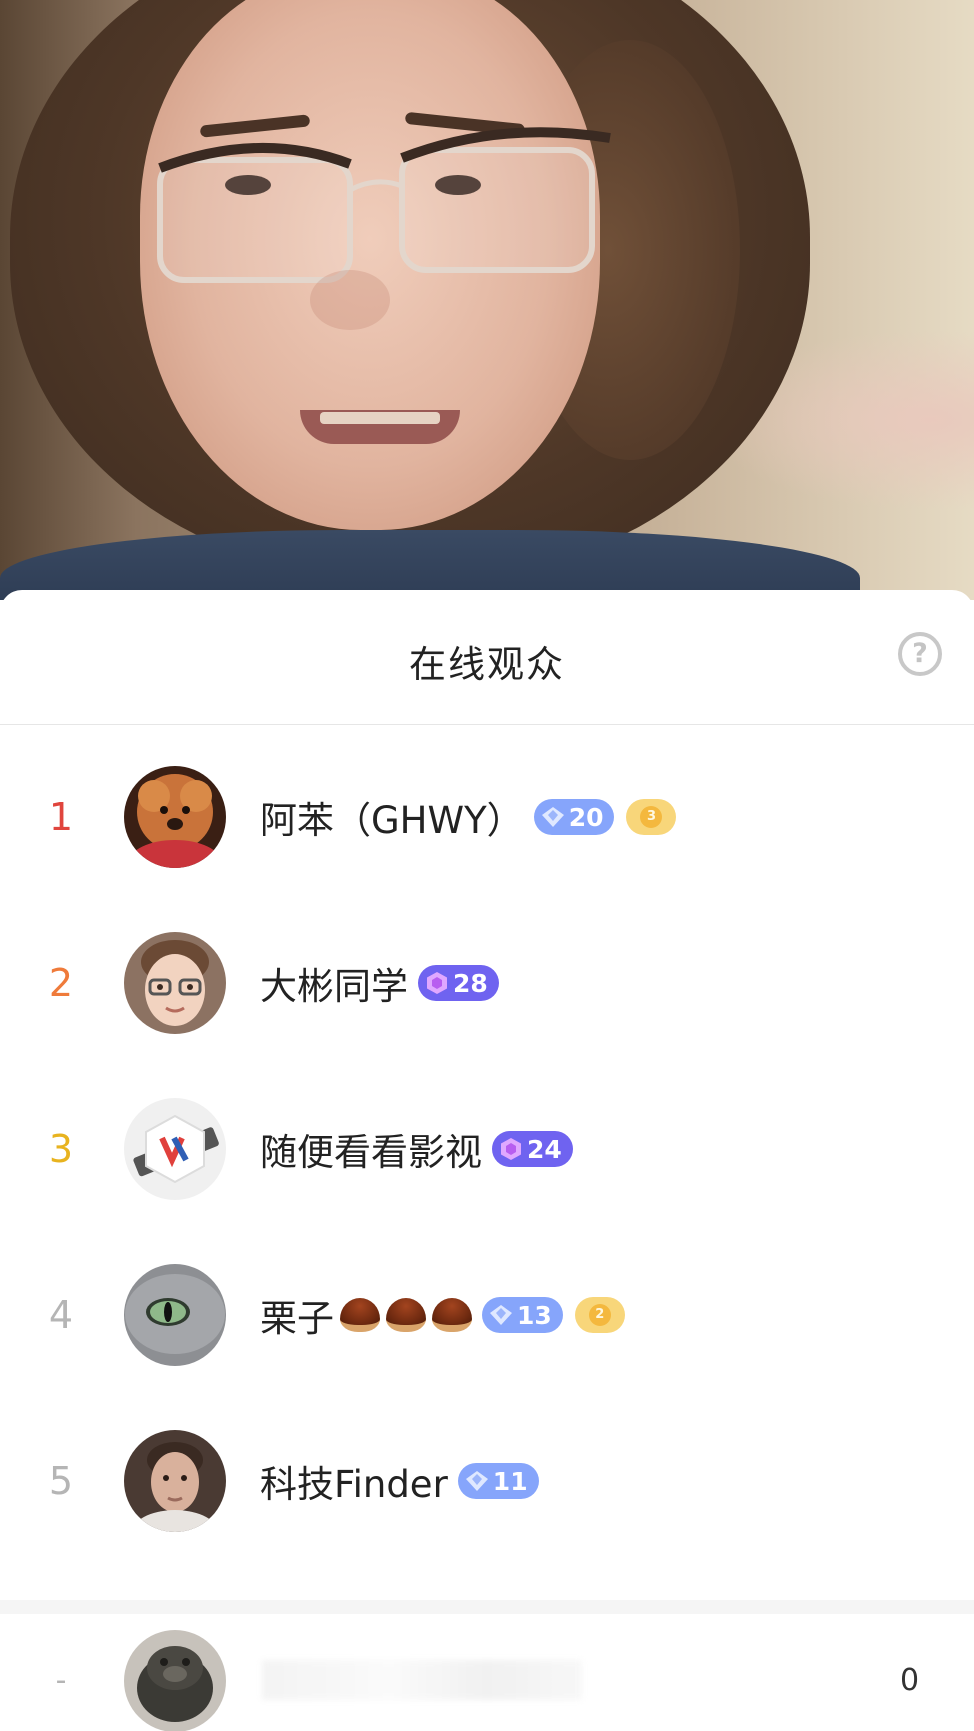 Image resolution: width=974 pixels, height=1731 pixels. Describe the element at coordinates (586, 817) in the screenshot. I see `level-number: 20` at that location.